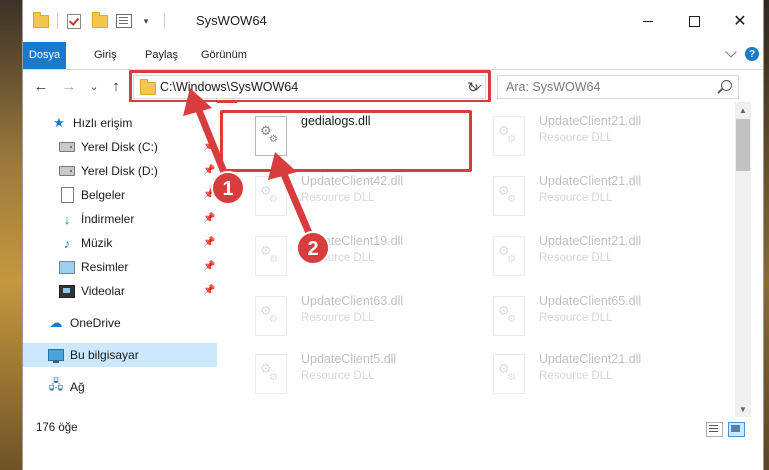  What do you see at coordinates (336, 121) in the screenshot?
I see `file-name: gedialogs.dll` at bounding box center [336, 121].